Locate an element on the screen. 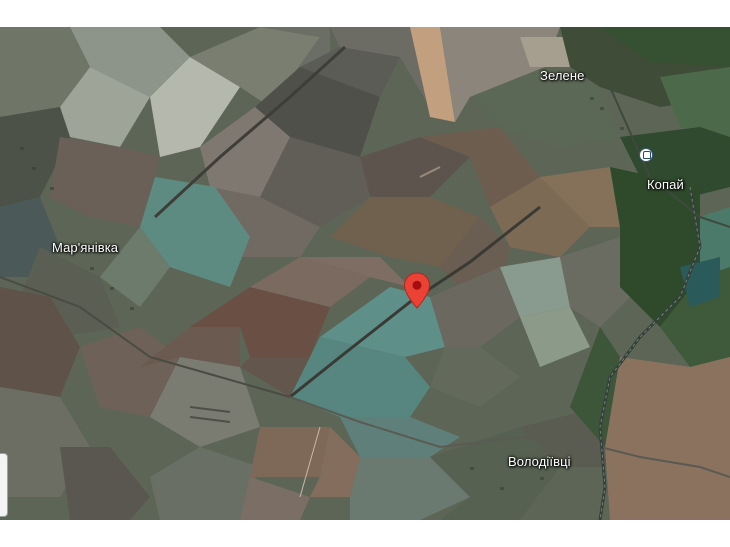  place-label-kopai: Копай is located at coordinates (665, 184).